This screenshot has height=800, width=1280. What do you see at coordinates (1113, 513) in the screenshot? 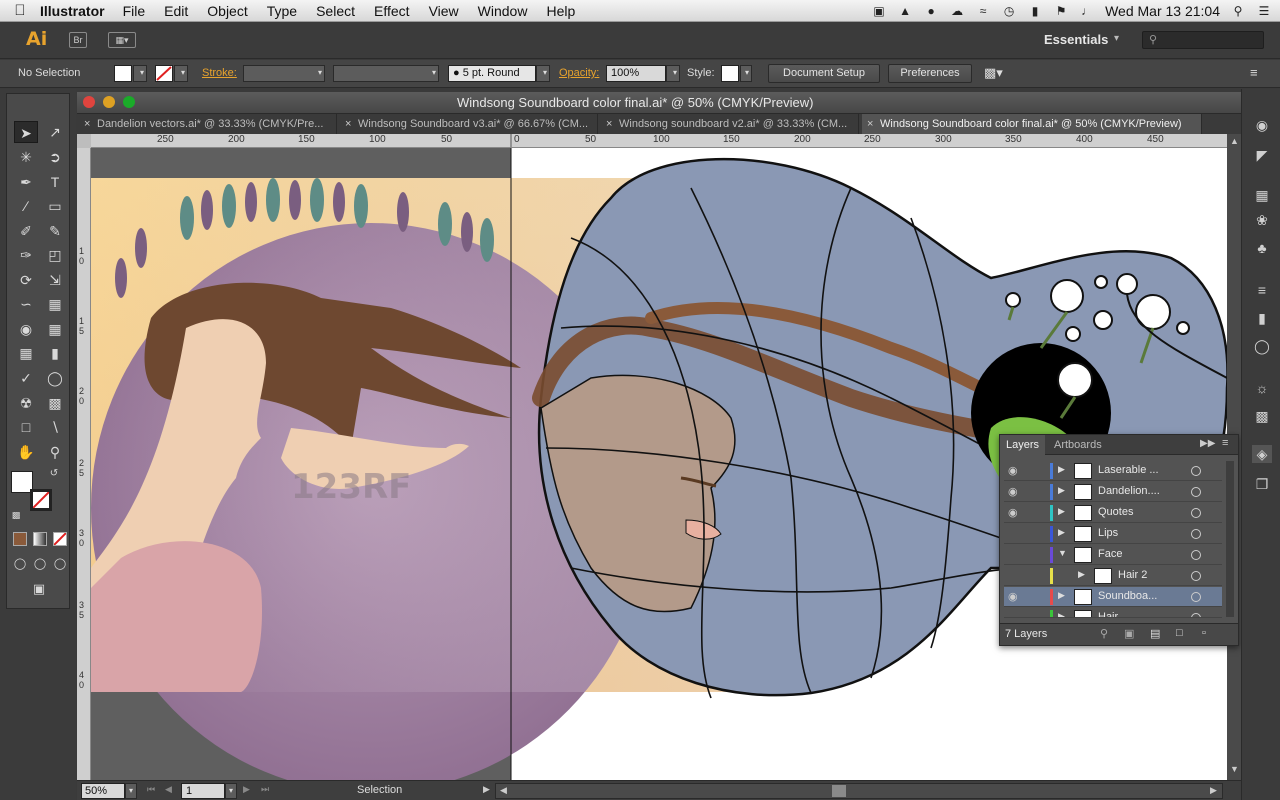
I see `layer-row: ◉ ▶ Quotes` at bounding box center [1113, 513].